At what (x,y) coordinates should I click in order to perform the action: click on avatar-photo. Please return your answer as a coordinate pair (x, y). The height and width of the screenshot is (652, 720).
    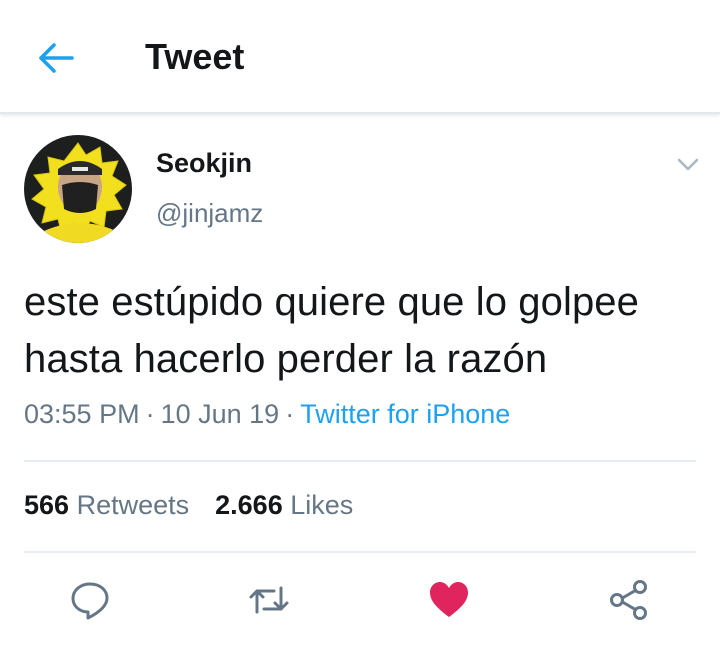
    Looking at the image, I should click on (78, 189).